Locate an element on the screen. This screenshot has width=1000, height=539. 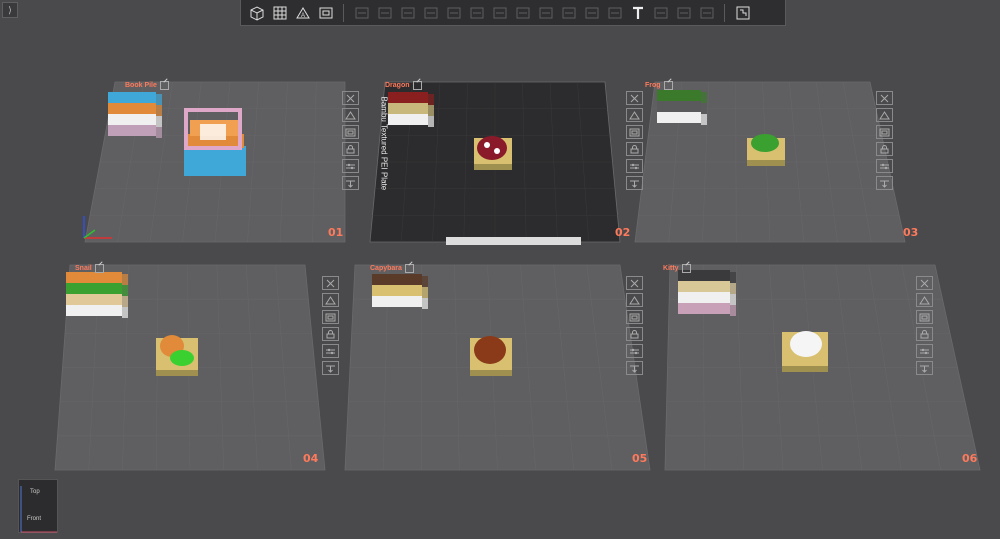
plate-title: Frog is located at coordinates (659, 85).